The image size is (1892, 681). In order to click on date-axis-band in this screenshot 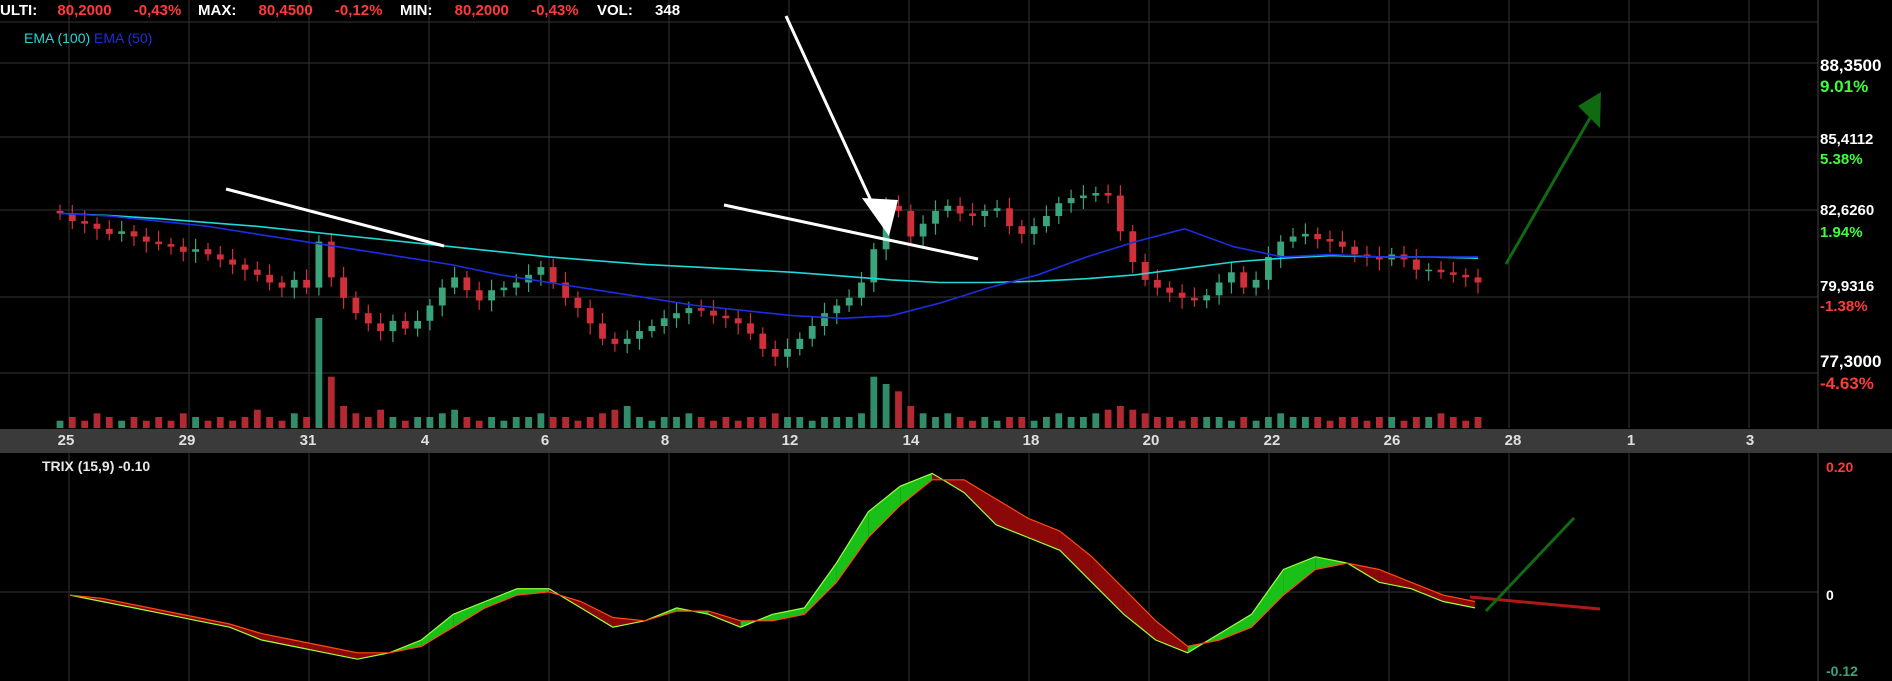, I will do `click(946, 441)`.